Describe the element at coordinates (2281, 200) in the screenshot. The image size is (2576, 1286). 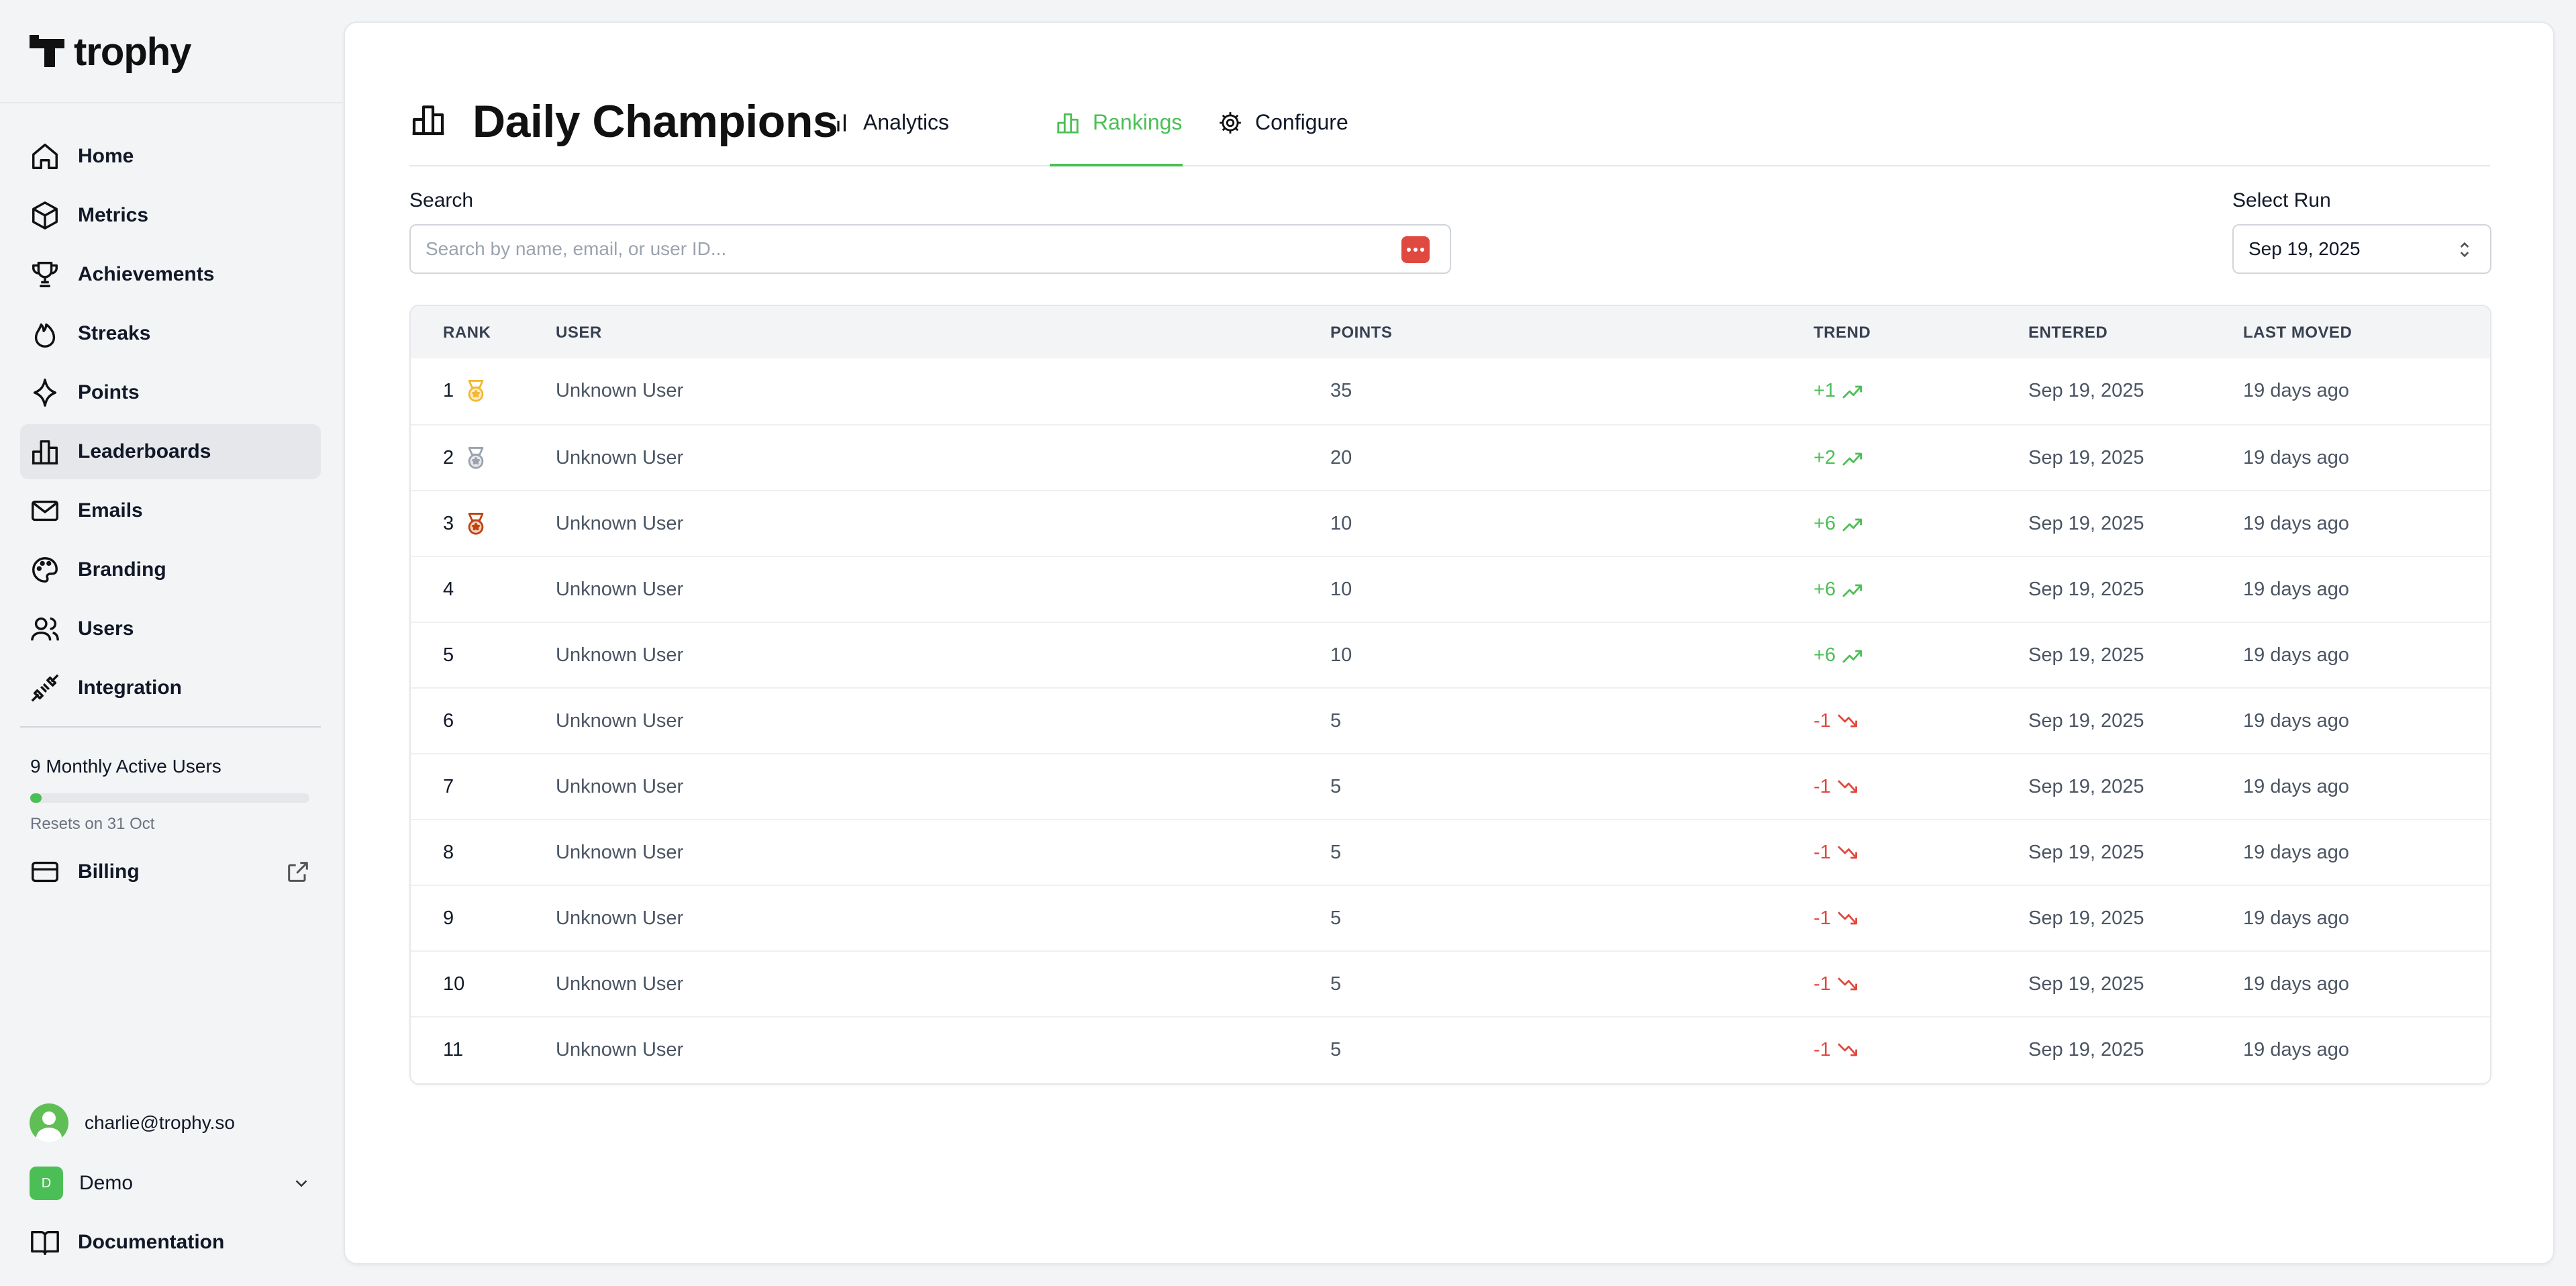
I see `run-select-label: Select Run` at that location.